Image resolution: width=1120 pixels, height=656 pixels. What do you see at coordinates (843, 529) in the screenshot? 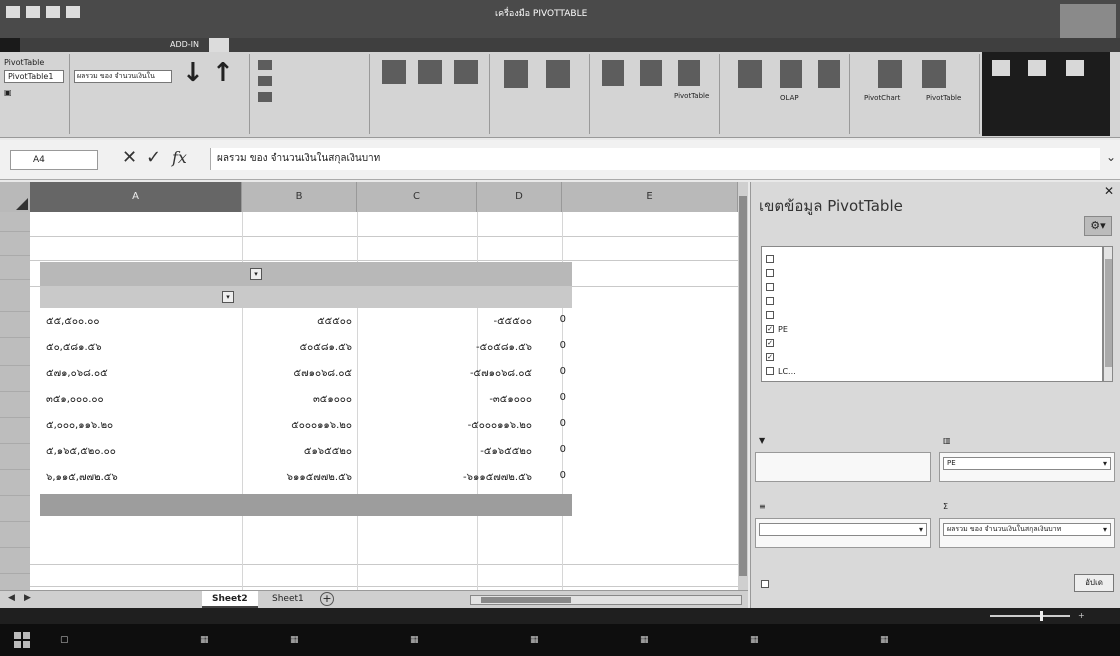
I see `rows-field-chip` at bounding box center [843, 529].